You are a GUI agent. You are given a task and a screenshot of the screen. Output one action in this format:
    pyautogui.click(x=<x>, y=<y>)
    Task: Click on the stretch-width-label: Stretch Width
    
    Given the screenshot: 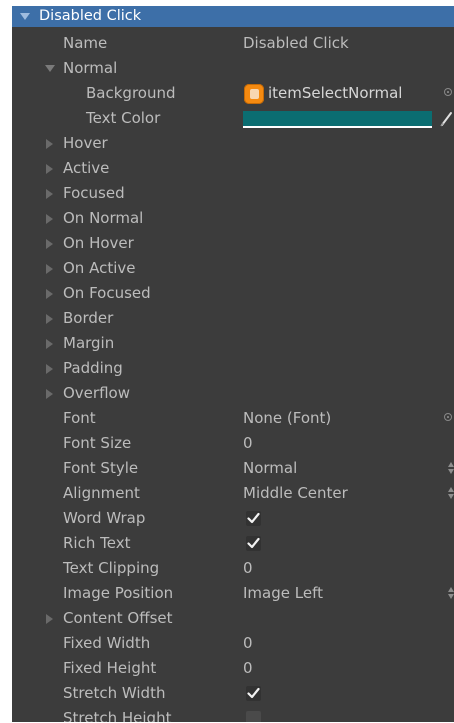 What is the action you would take?
    pyautogui.click(x=114, y=693)
    